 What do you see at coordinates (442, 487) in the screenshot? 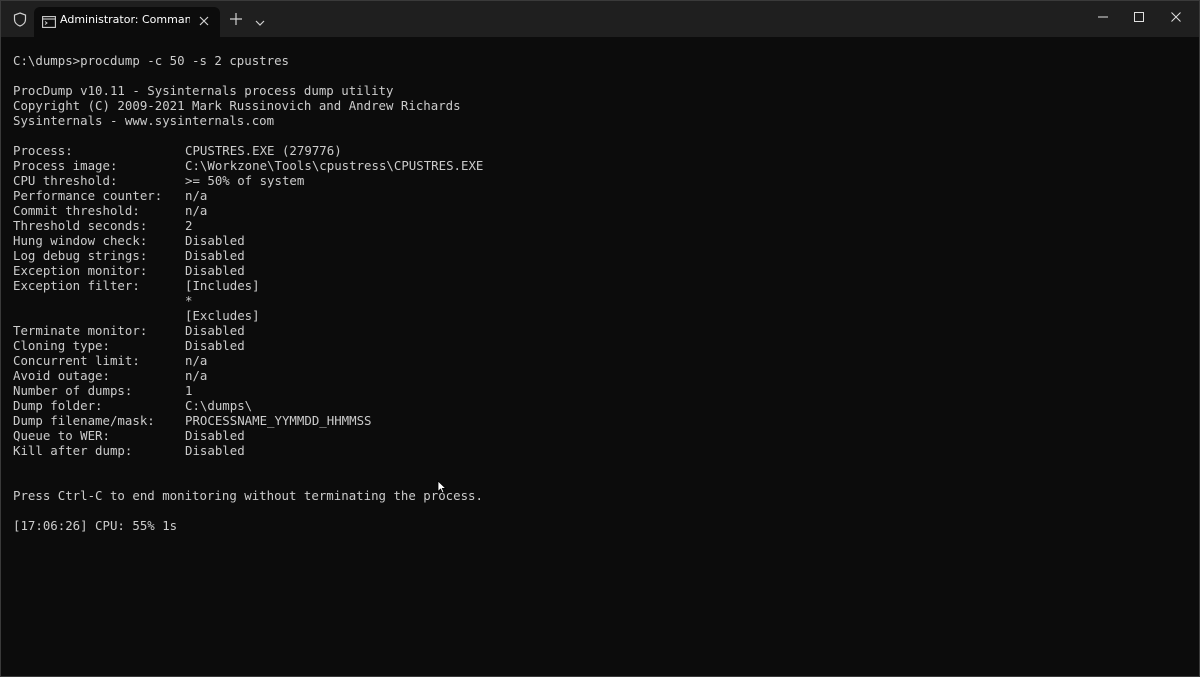
I see `mouse-pointer-icon` at bounding box center [442, 487].